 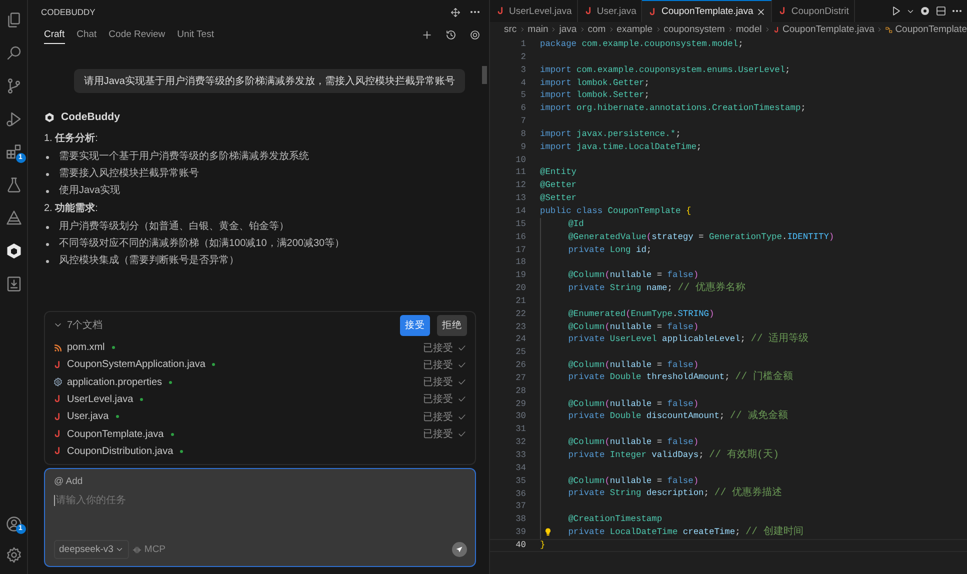 I want to click on breadcrumb-item: java, so click(x=568, y=29).